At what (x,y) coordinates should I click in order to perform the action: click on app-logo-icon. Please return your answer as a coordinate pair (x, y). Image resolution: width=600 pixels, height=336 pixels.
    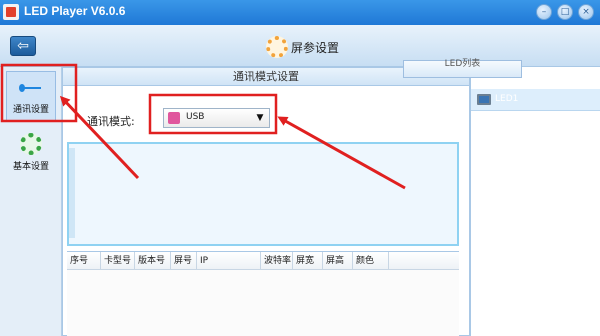
    Looking at the image, I should click on (11, 12).